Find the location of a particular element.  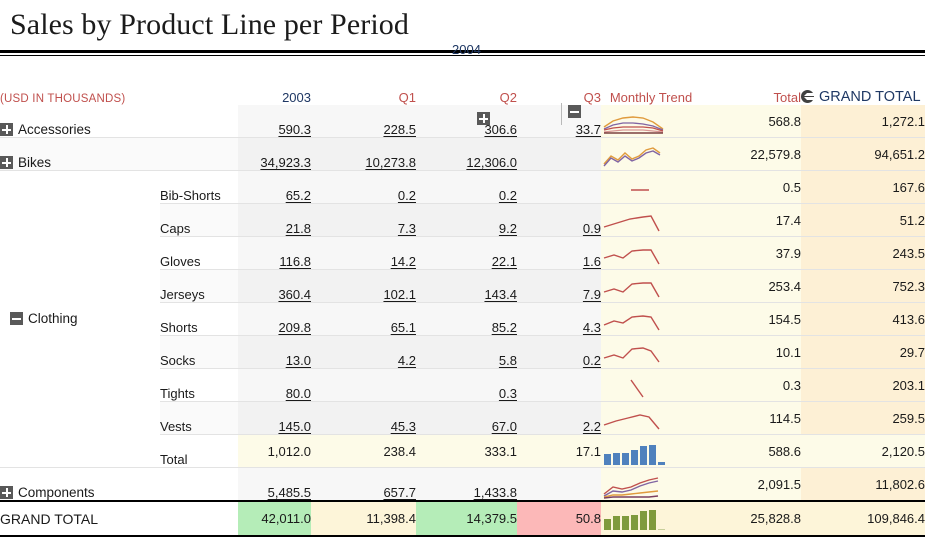

cell-2003: 360.4 is located at coordinates (274, 286).